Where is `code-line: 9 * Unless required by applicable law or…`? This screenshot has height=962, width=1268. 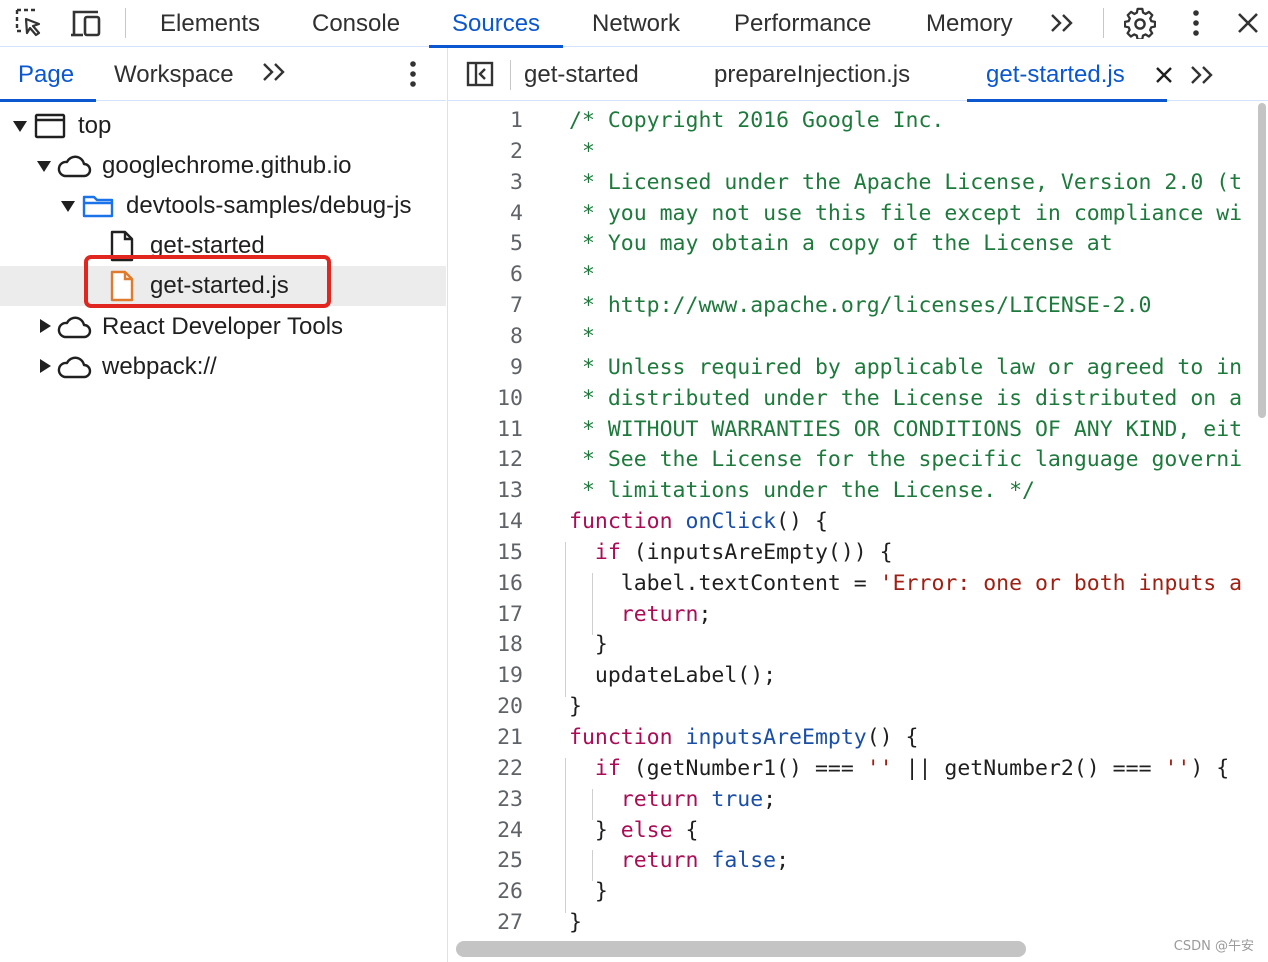 code-line: 9 * Unless required by applicable law or… is located at coordinates (852, 370).